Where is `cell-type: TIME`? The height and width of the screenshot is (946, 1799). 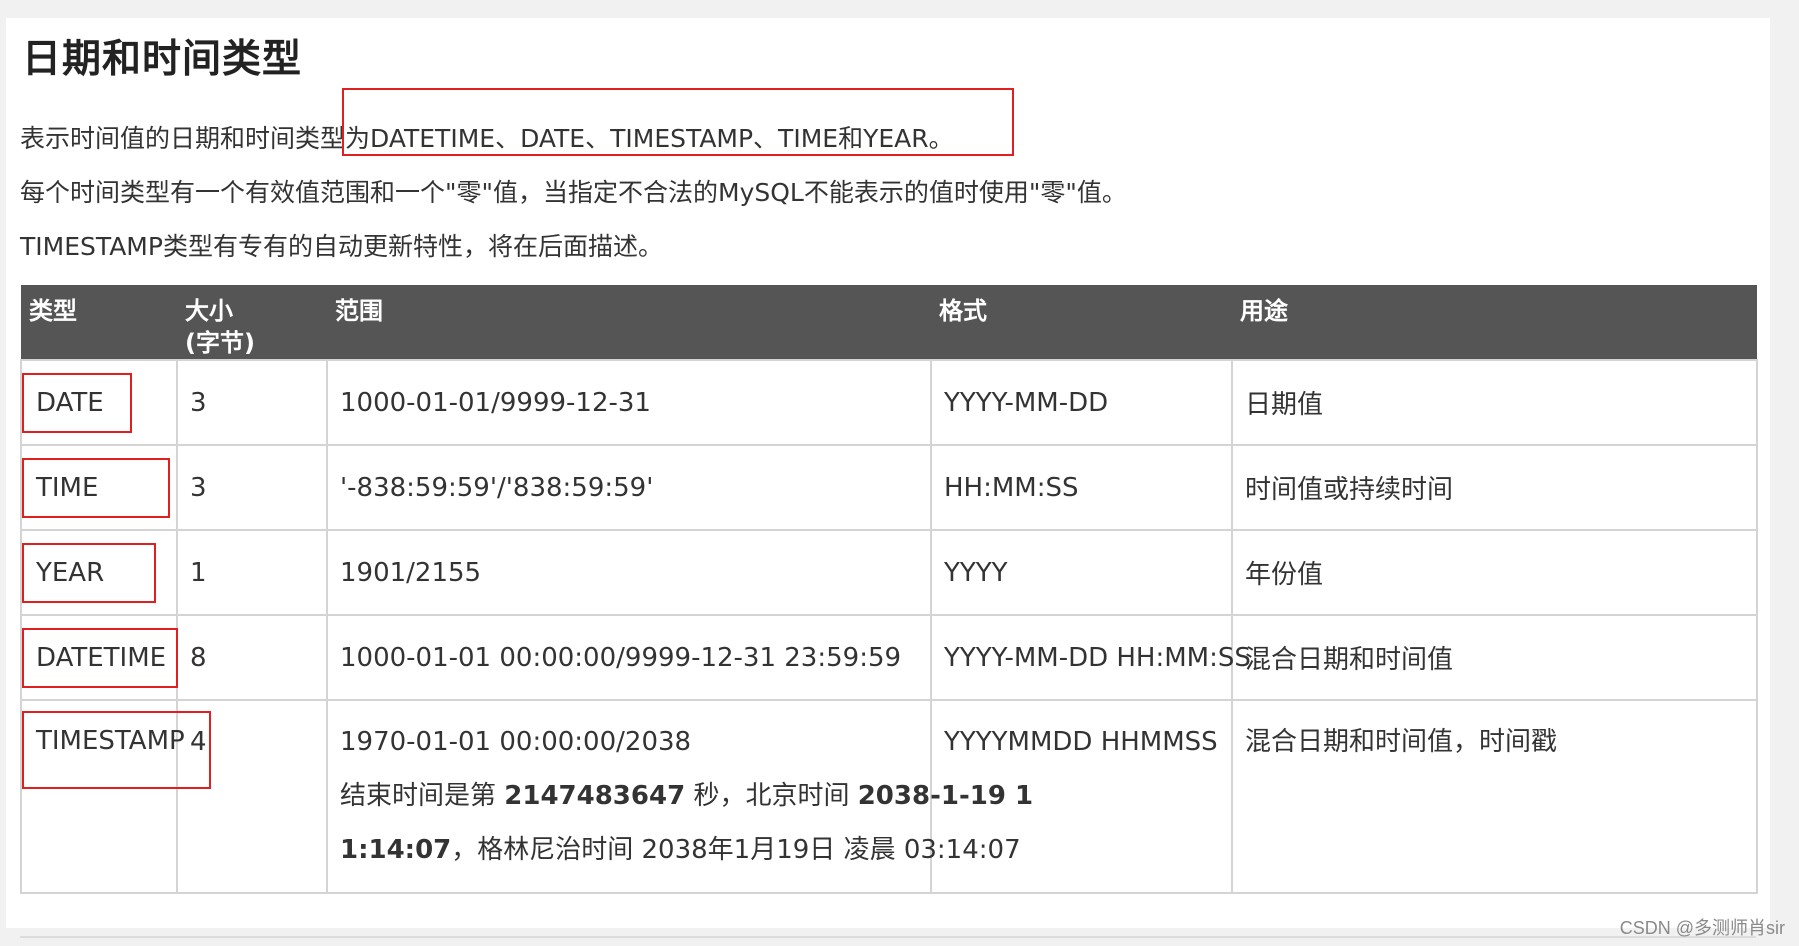
cell-type: TIME is located at coordinates (99, 487).